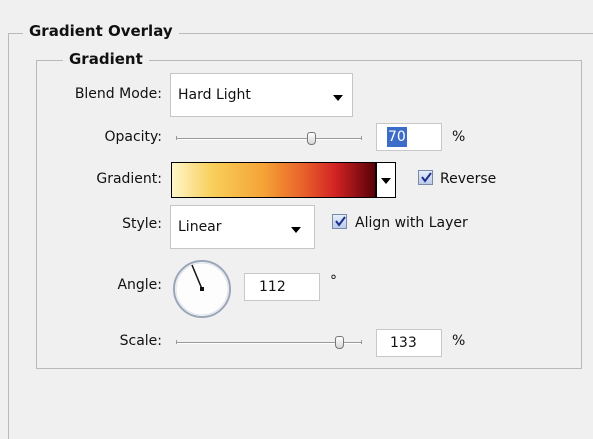  What do you see at coordinates (200, 227) in the screenshot?
I see `style-value: Linear` at bounding box center [200, 227].